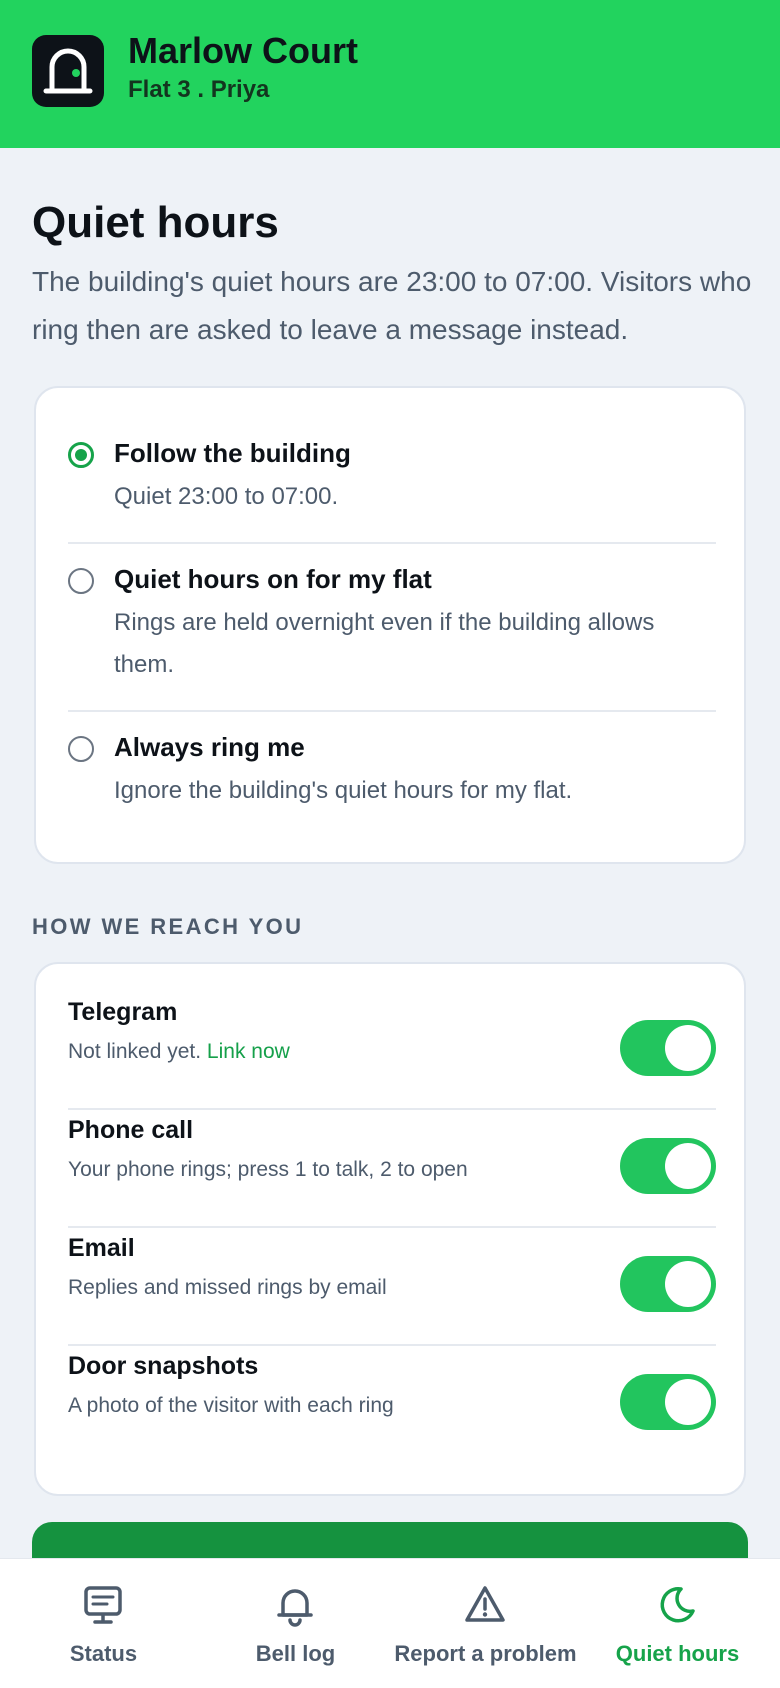 This screenshot has width=780, height=1688. Describe the element at coordinates (243, 50) in the screenshot. I see `building-name: Marlow Court` at that location.